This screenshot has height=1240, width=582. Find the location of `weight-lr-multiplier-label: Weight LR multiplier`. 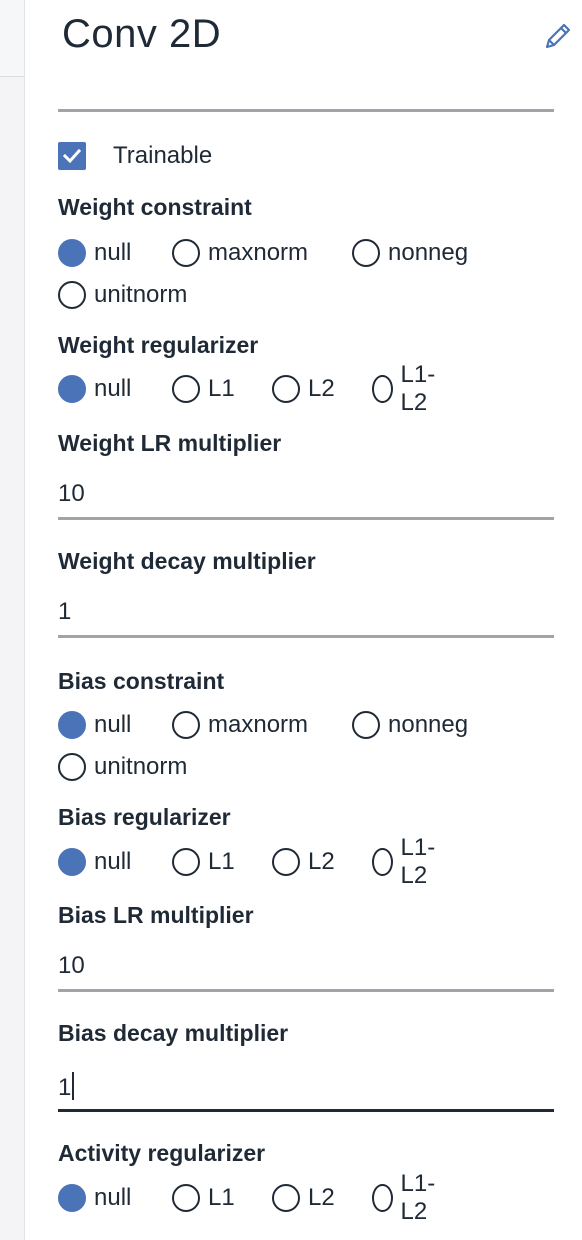

weight-lr-multiplier-label: Weight LR multiplier is located at coordinates (170, 443).